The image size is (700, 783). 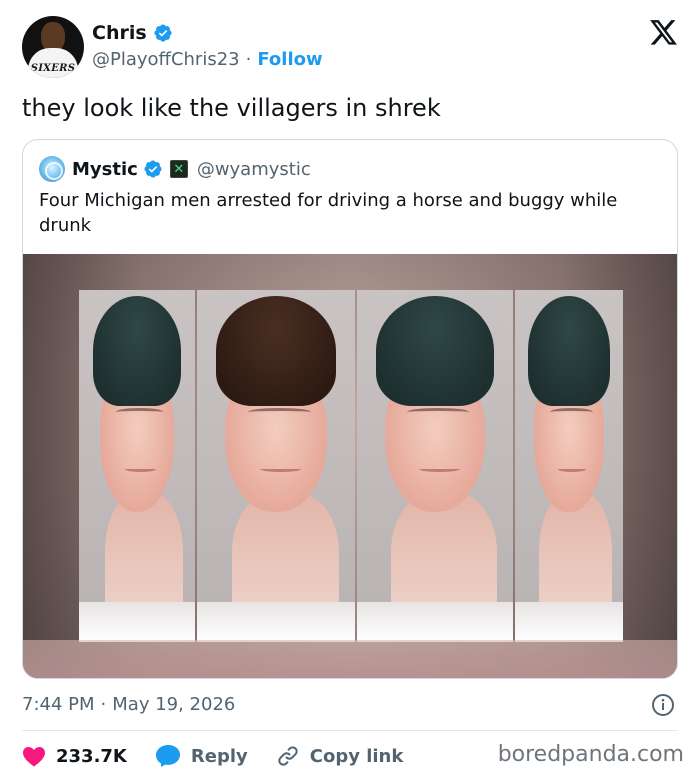 I want to click on quoted-header: Mystic ✕ @wyamystic, so click(x=175, y=169).